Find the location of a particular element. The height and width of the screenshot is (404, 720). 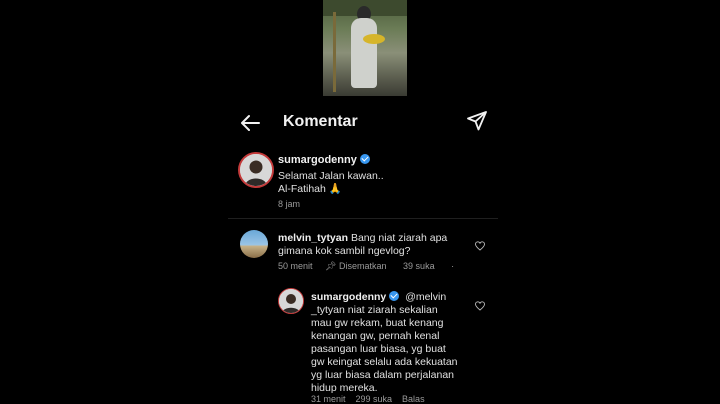

page-title: Komentar is located at coordinates (320, 121).